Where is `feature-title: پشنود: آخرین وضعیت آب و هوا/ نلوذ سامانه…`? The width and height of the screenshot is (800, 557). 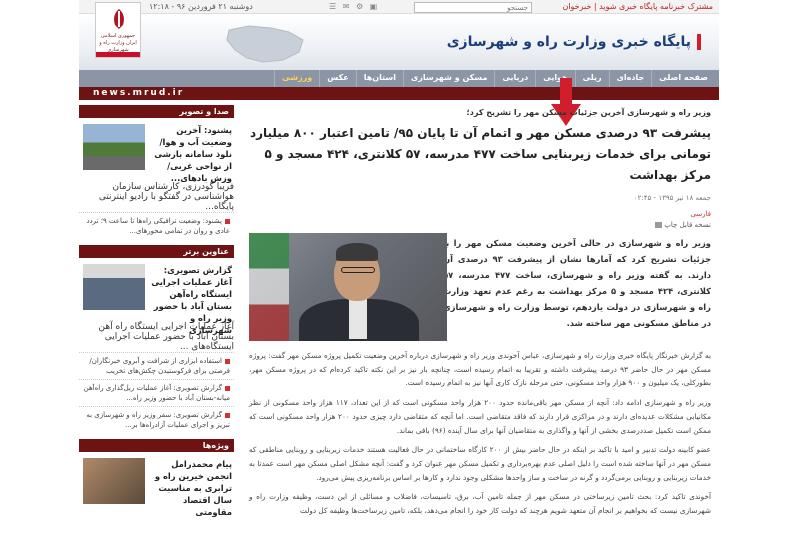 feature-title: پشنود: آخرین وضعیت آب و هوا/ نلوذ سامانه… is located at coordinates (190, 154).